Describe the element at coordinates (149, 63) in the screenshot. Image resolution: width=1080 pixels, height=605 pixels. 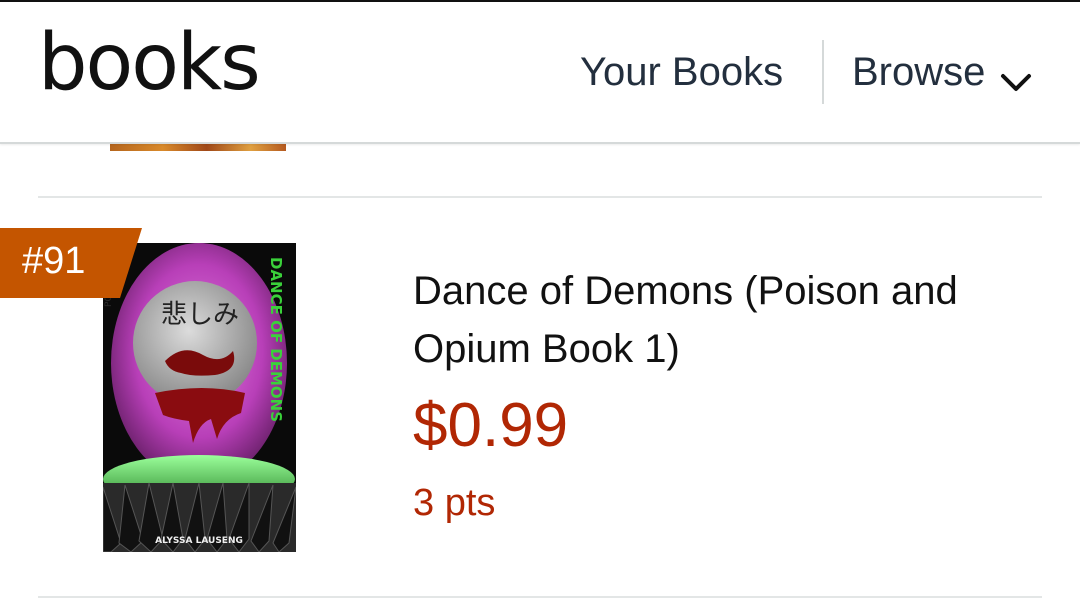
I see `books-logo: books` at that location.